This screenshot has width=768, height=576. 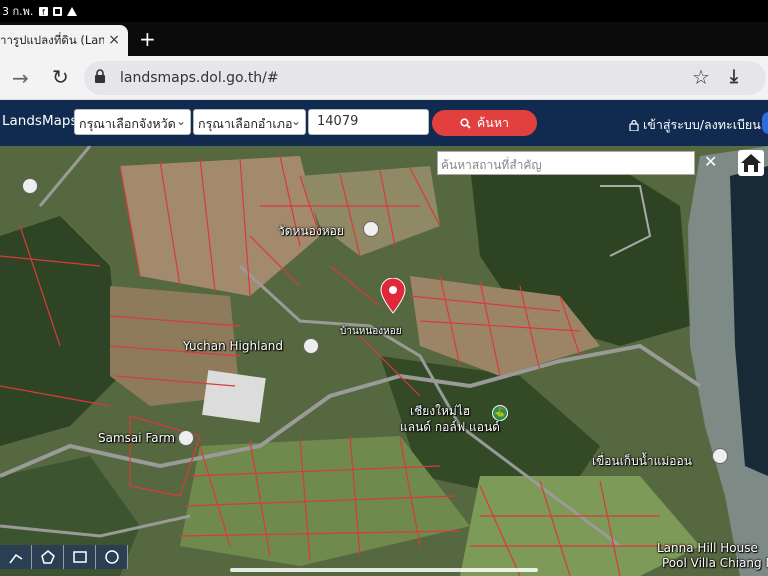 I want to click on facebook-icon: f, so click(x=44, y=11).